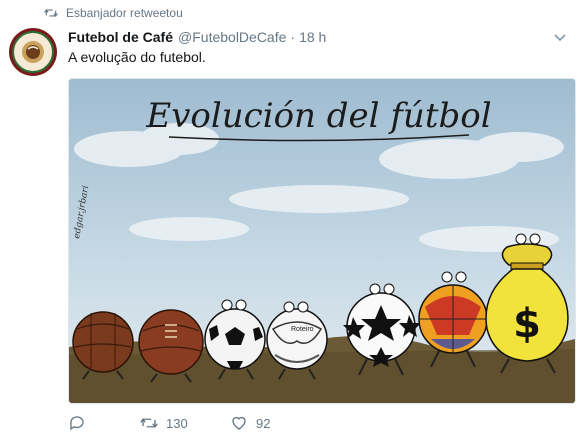 The image size is (582, 437). I want to click on tweet-text: A evolução do futebol., so click(137, 57).